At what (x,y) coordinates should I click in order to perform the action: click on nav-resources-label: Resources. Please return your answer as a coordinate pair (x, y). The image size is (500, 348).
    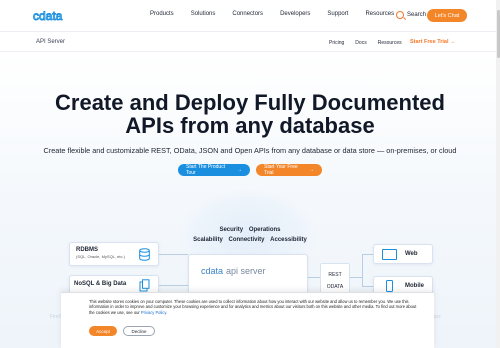
    Looking at the image, I should click on (380, 14).